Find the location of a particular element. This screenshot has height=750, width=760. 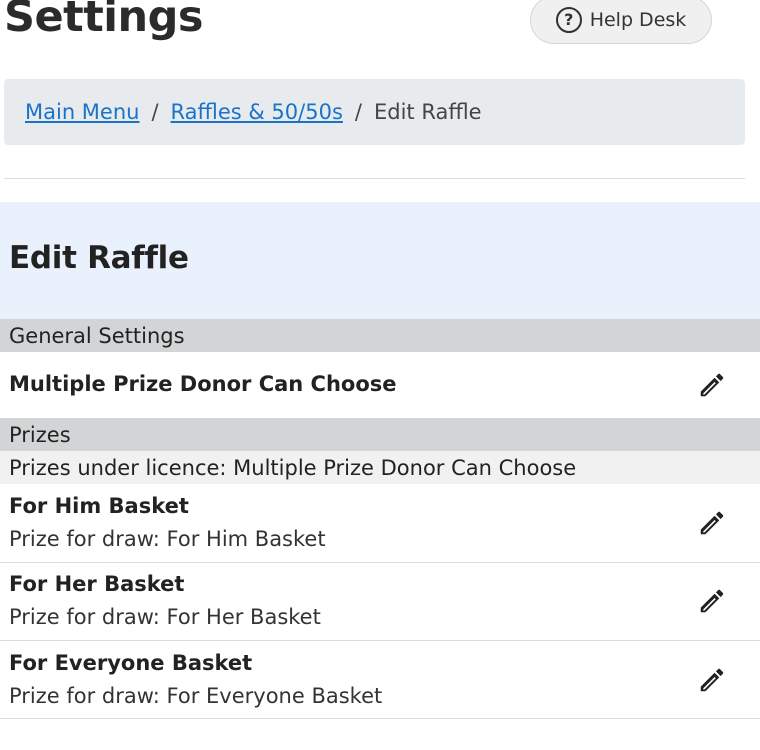

panel-title: Edit Raffle is located at coordinates (99, 258).